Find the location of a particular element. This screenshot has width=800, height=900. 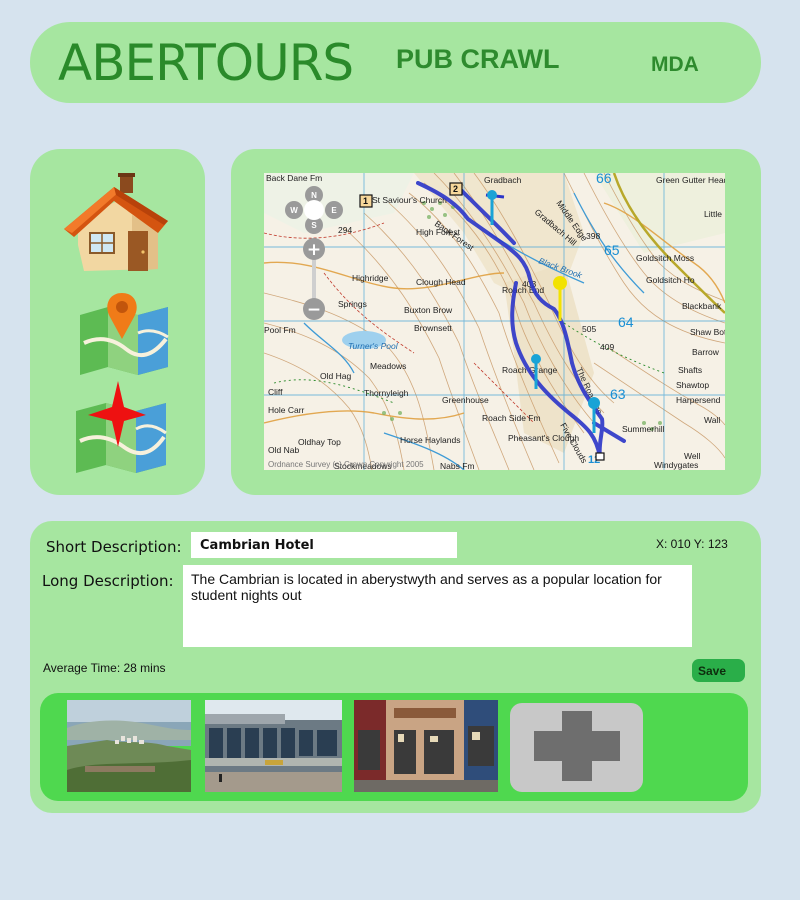

map-star-icon is located at coordinates (121, 427).